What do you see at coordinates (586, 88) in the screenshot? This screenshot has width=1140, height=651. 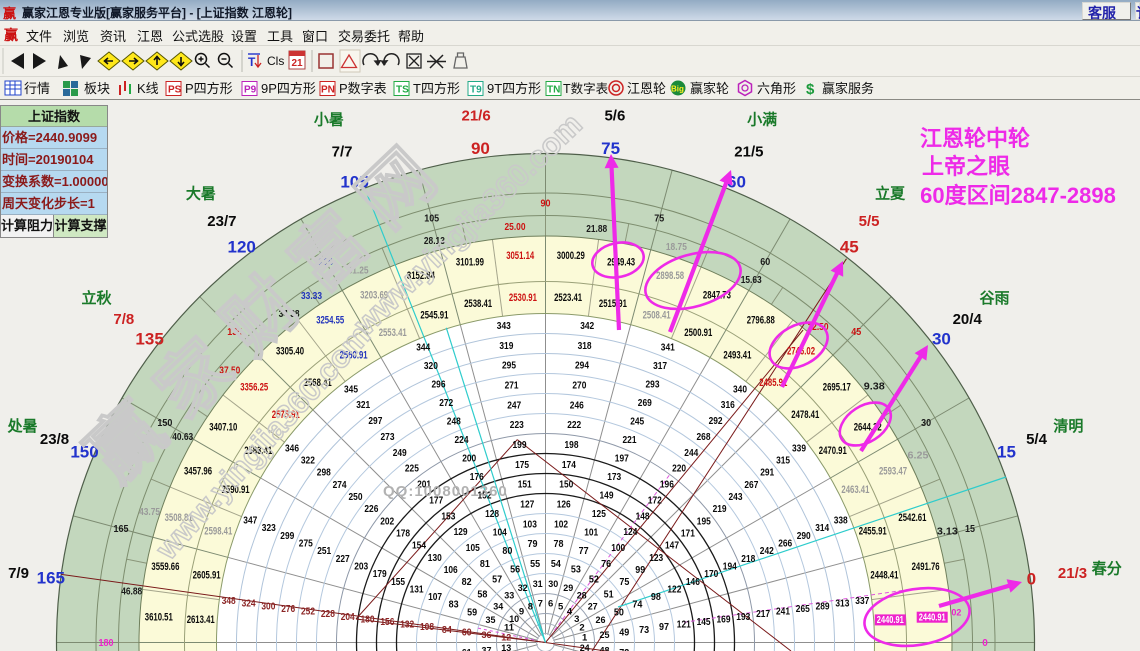 I see `svg-text: T数字表` at bounding box center [586, 88].